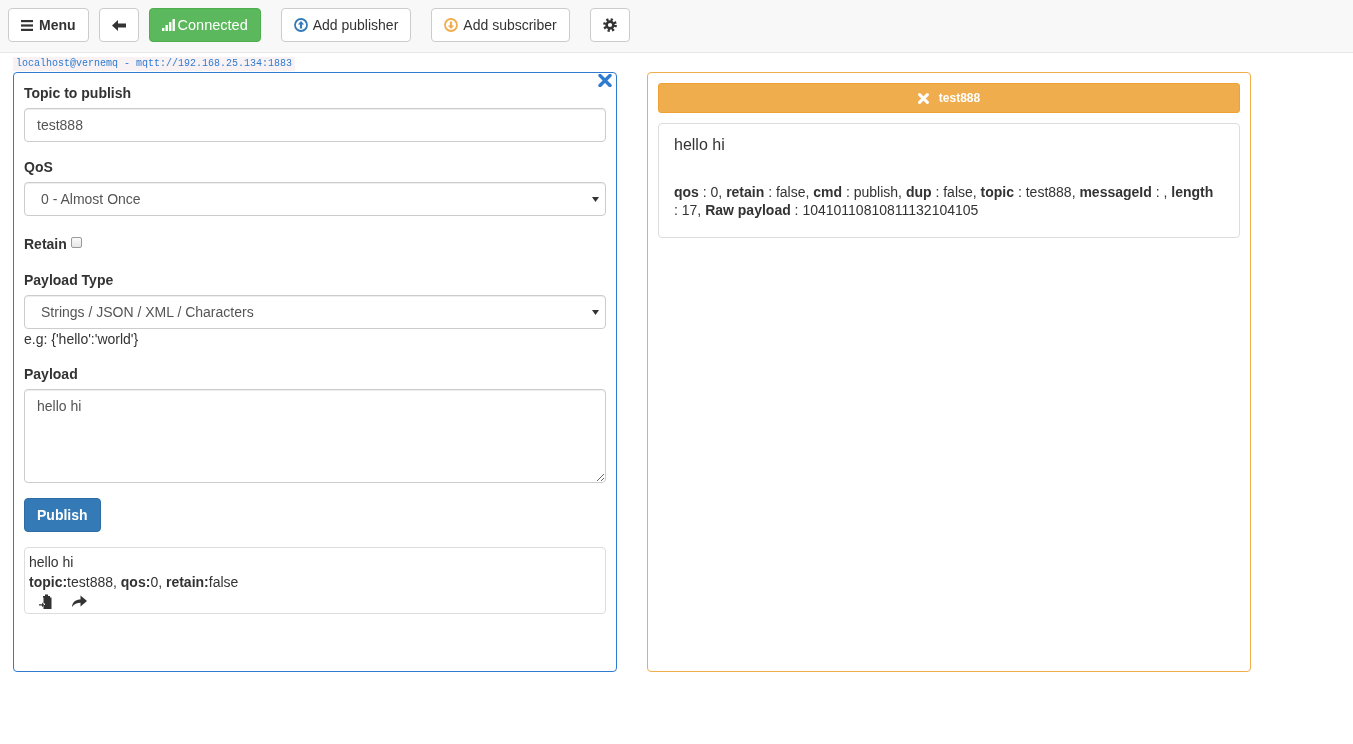 The width and height of the screenshot is (1353, 744). I want to click on connection-label: localhost@vernemq - mqtt://192.168.25.134:1883, so click(154, 64).